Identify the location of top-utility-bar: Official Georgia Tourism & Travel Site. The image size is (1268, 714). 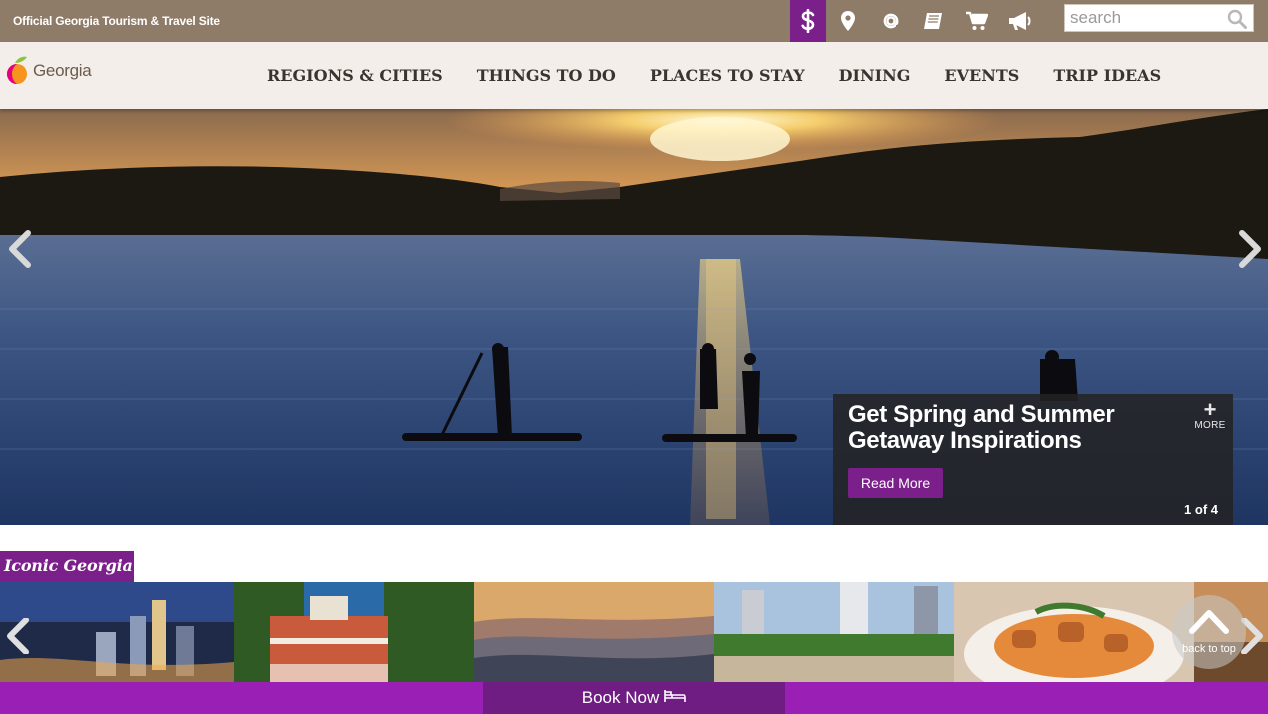
(634, 21).